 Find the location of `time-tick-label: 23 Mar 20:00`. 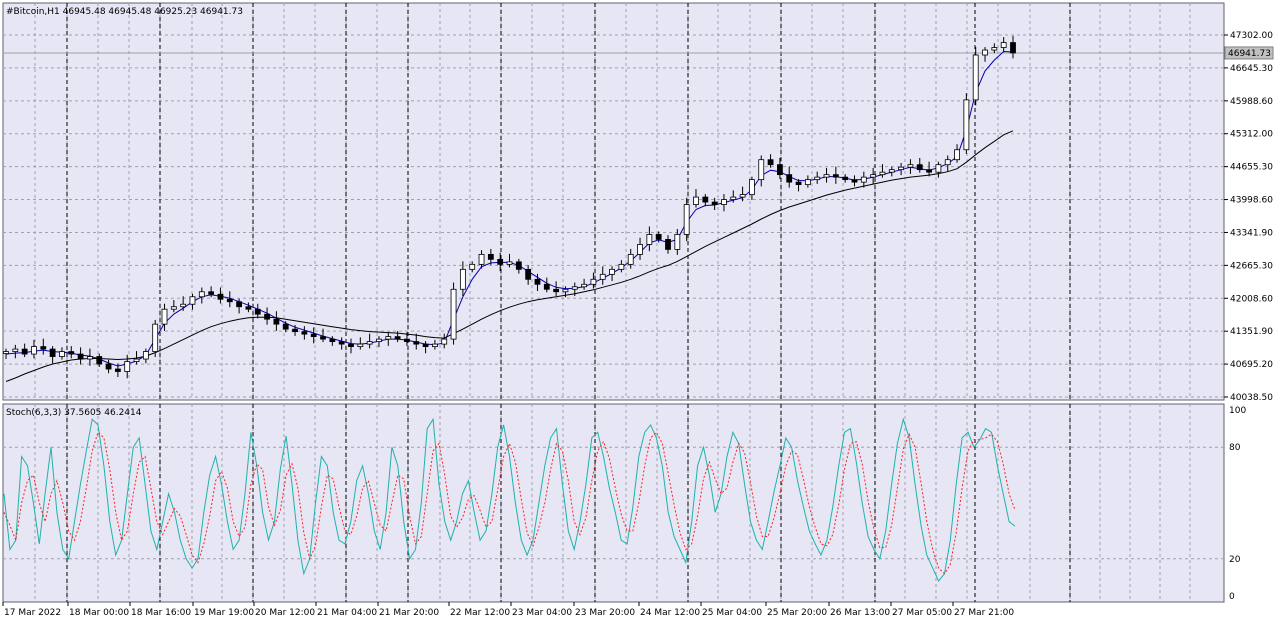

time-tick-label: 23 Mar 20:00 is located at coordinates (605, 613).